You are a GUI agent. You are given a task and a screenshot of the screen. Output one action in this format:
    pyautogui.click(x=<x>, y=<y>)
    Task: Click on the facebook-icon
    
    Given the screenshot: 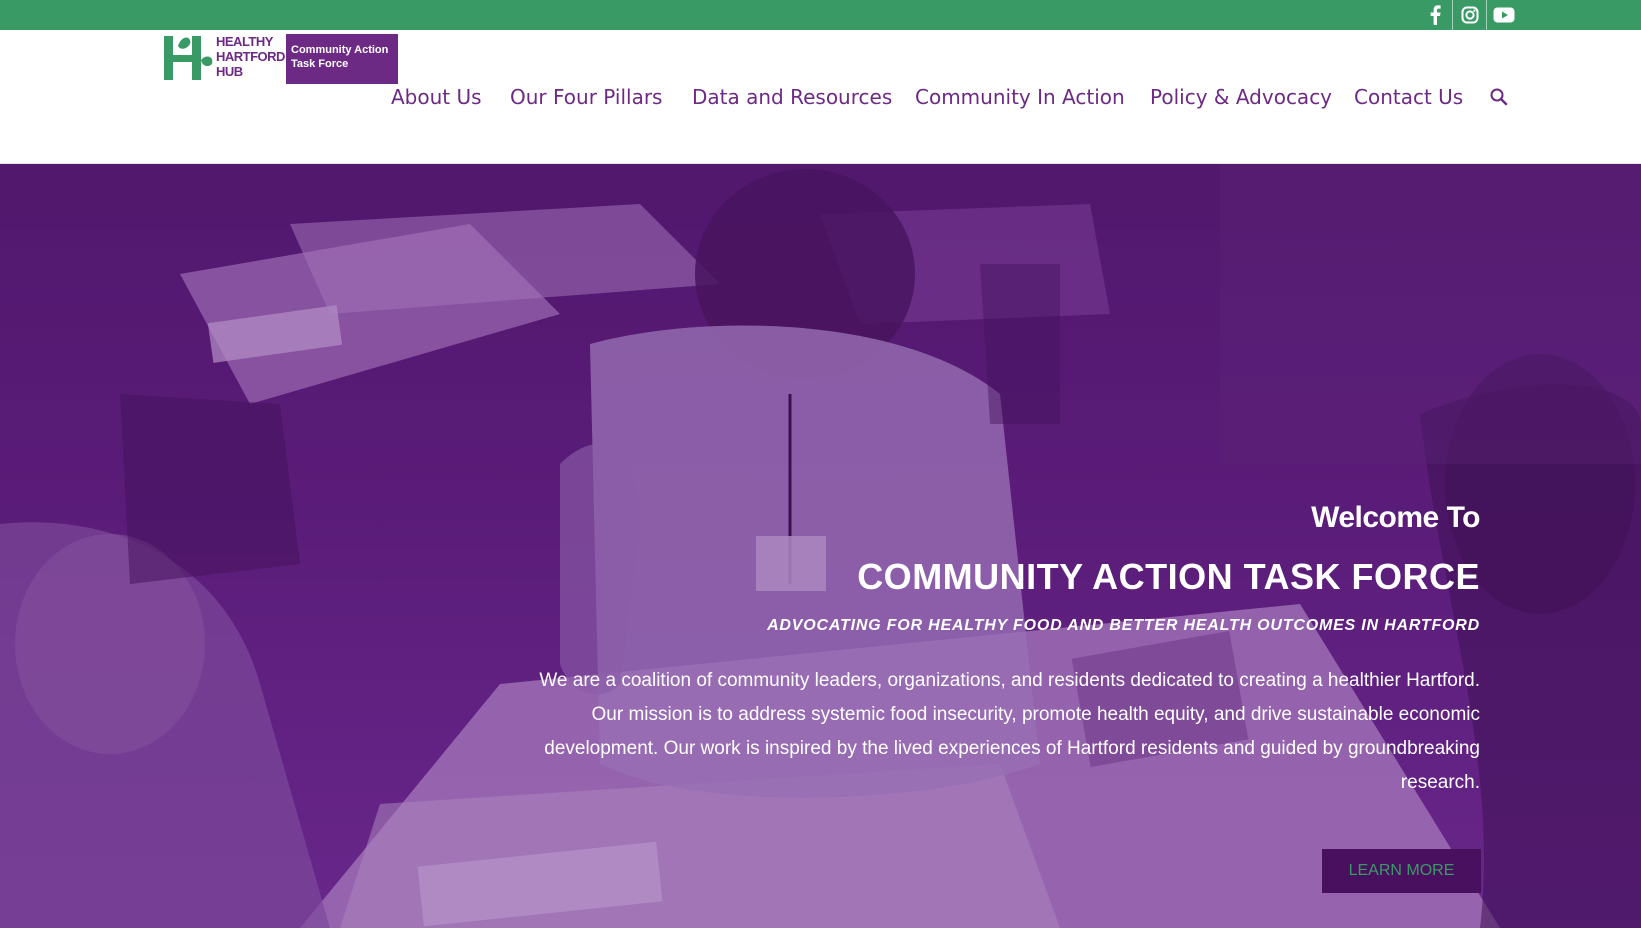 What is the action you would take?
    pyautogui.click(x=1435, y=15)
    